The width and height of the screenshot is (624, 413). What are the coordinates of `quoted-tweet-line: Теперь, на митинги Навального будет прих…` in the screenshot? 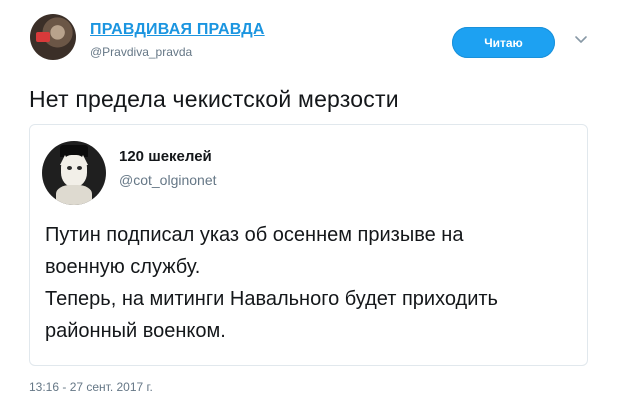 It's located at (271, 299).